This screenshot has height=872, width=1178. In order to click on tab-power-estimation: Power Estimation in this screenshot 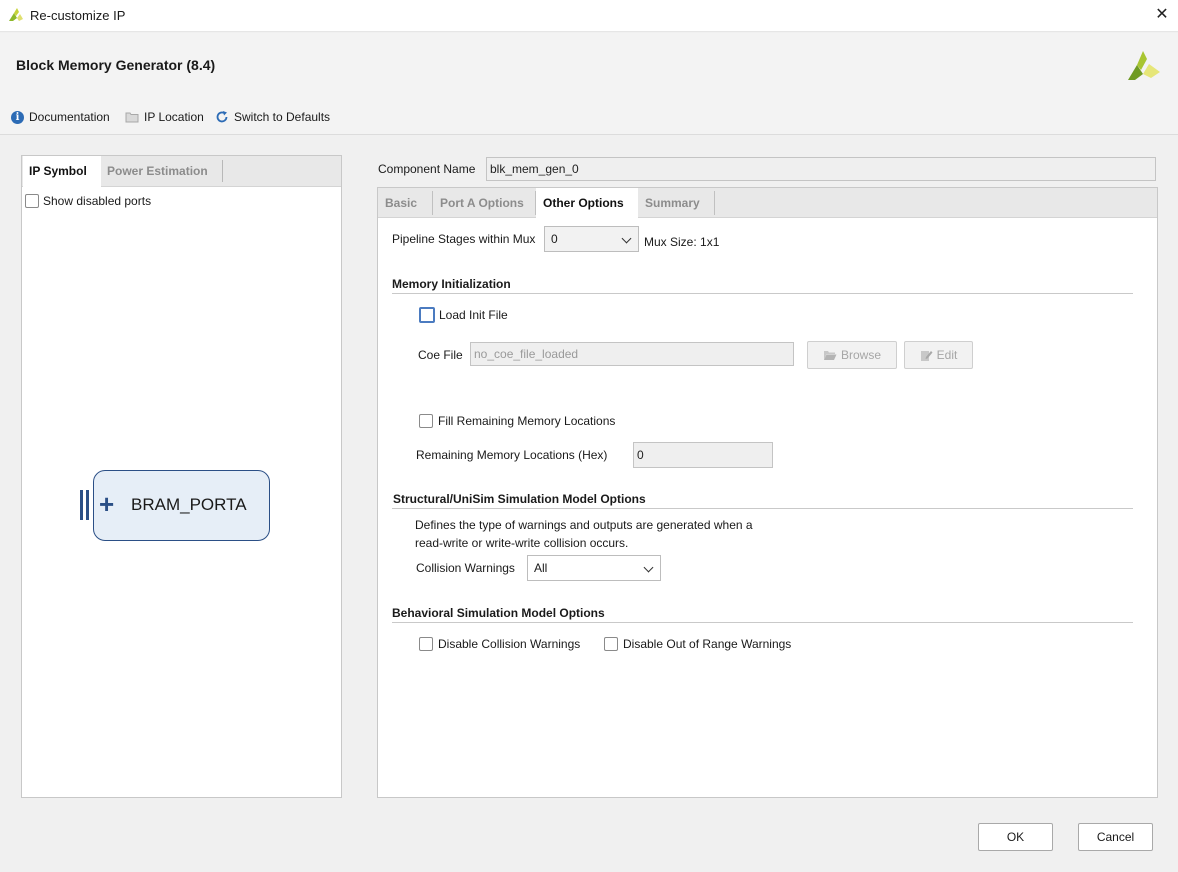, I will do `click(161, 171)`.